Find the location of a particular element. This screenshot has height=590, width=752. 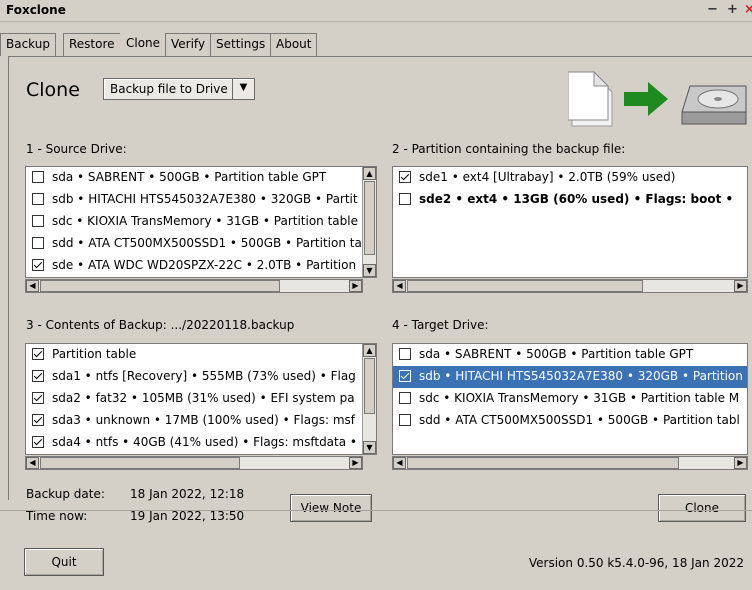

page-title: Clone is located at coordinates (53, 90).